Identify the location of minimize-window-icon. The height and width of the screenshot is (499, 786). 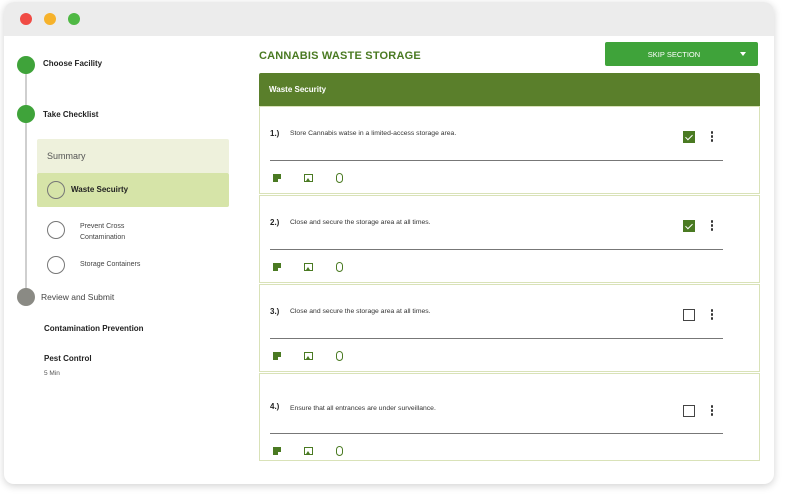
(50, 19).